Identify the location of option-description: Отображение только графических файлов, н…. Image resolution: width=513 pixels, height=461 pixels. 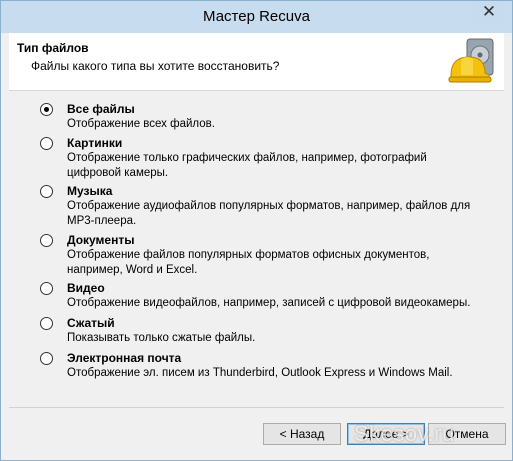
(247, 165).